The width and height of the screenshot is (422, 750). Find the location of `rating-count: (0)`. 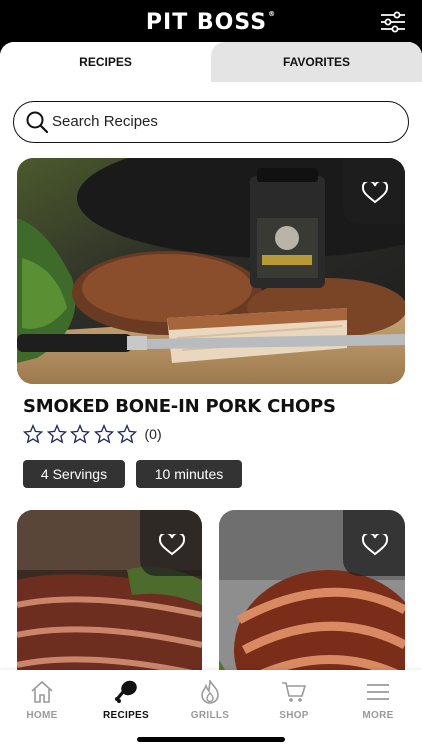

rating-count: (0) is located at coordinates (153, 434).